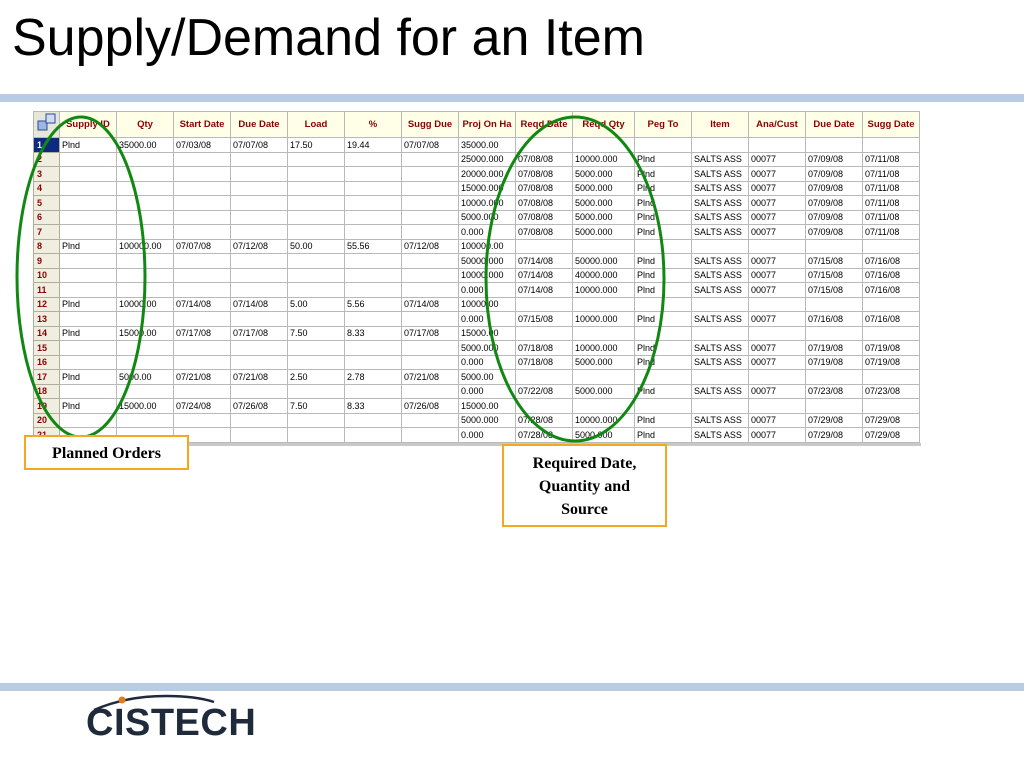 Image resolution: width=1024 pixels, height=768 pixels. What do you see at coordinates (202, 145) in the screenshot?
I see `table-cell: 07/03/08` at bounding box center [202, 145].